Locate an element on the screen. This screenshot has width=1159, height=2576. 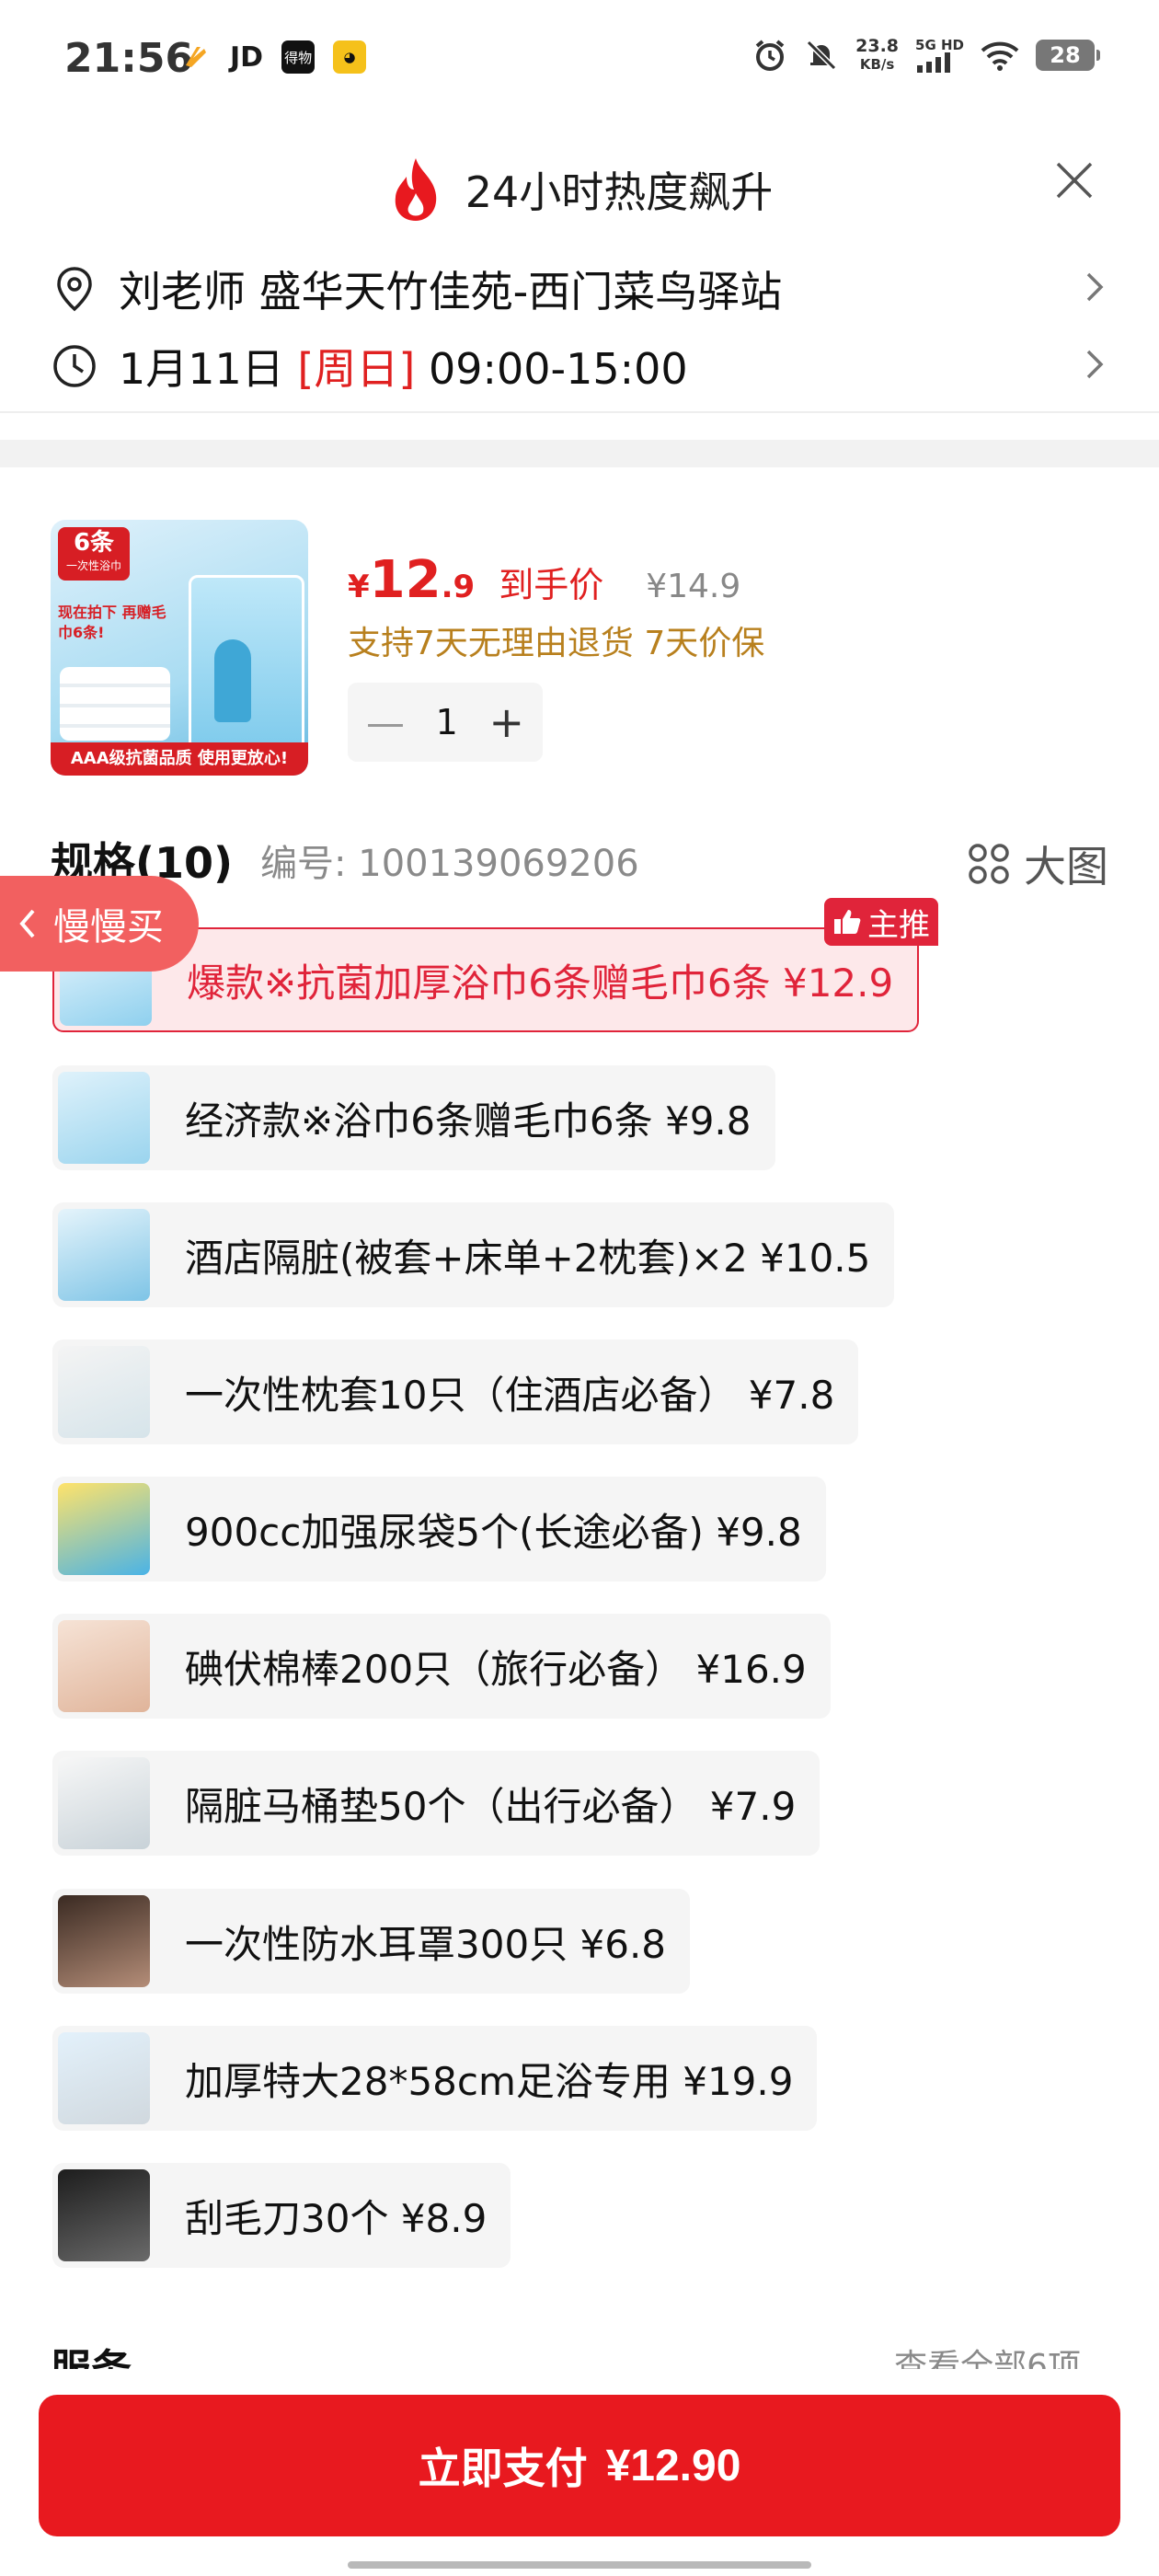
alarm-icon is located at coordinates (770, 55).